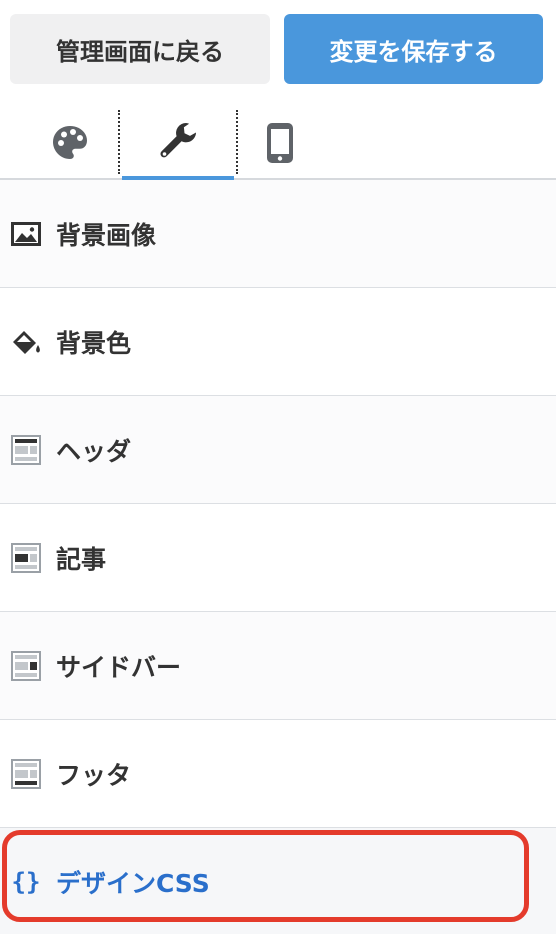 The height and width of the screenshot is (934, 556). What do you see at coordinates (140, 49) in the screenshot?
I see `back-to-admin-button: 管理画面に戻る` at bounding box center [140, 49].